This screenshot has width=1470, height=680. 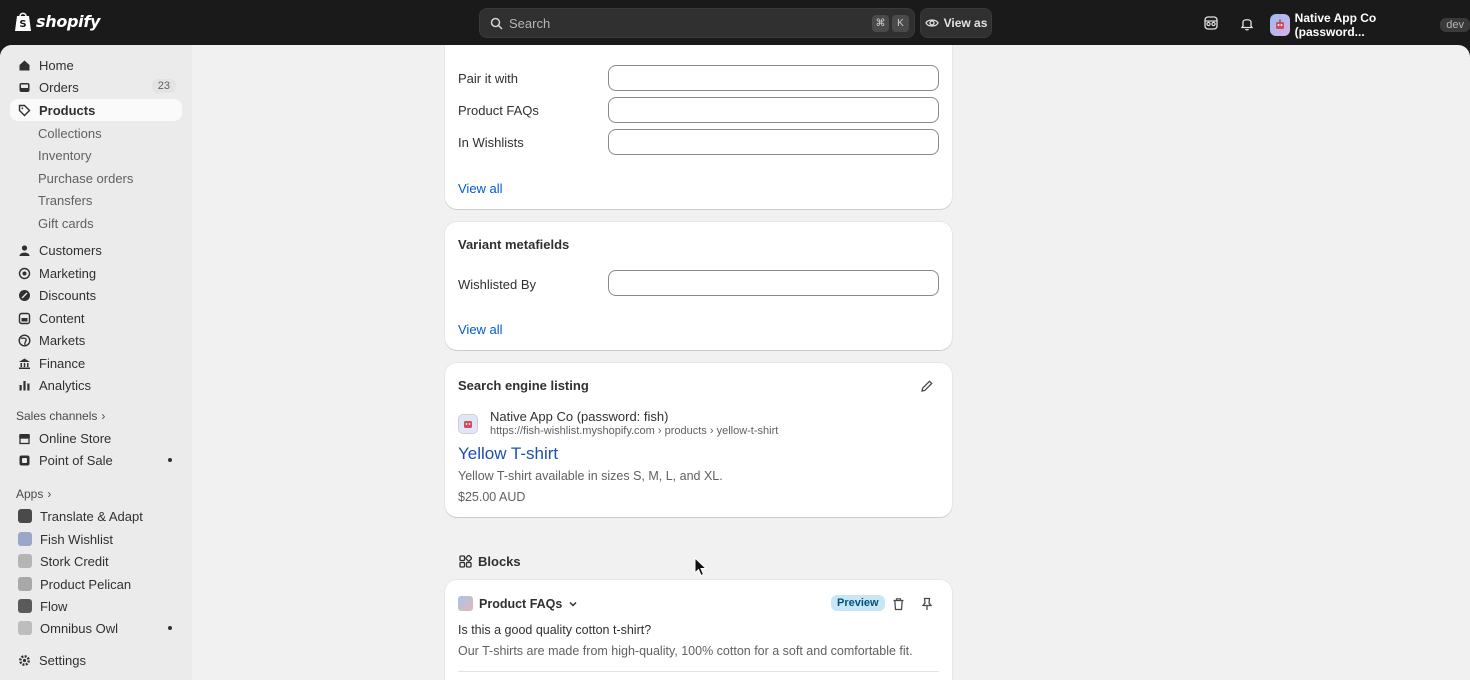 What do you see at coordinates (74, 561) in the screenshot?
I see `sidebar-item-label: Stork Credit` at bounding box center [74, 561].